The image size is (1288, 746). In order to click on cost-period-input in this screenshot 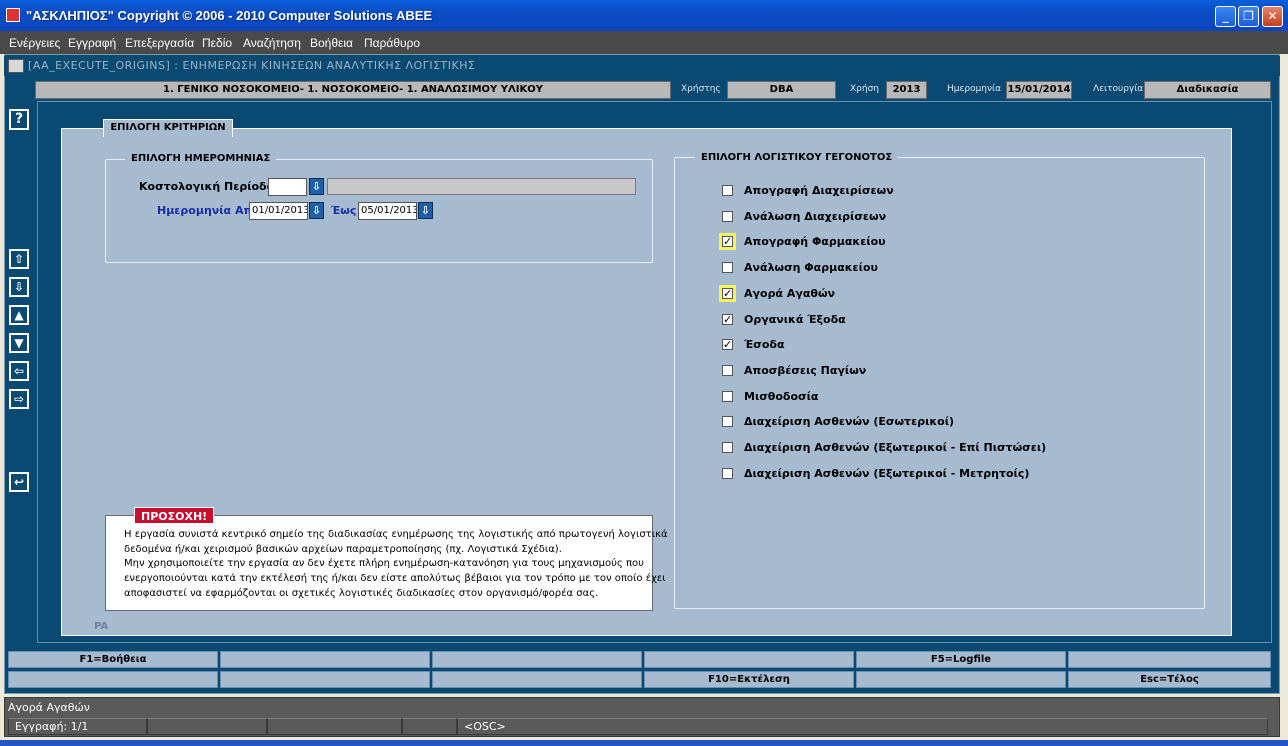, I will do `click(287, 187)`.